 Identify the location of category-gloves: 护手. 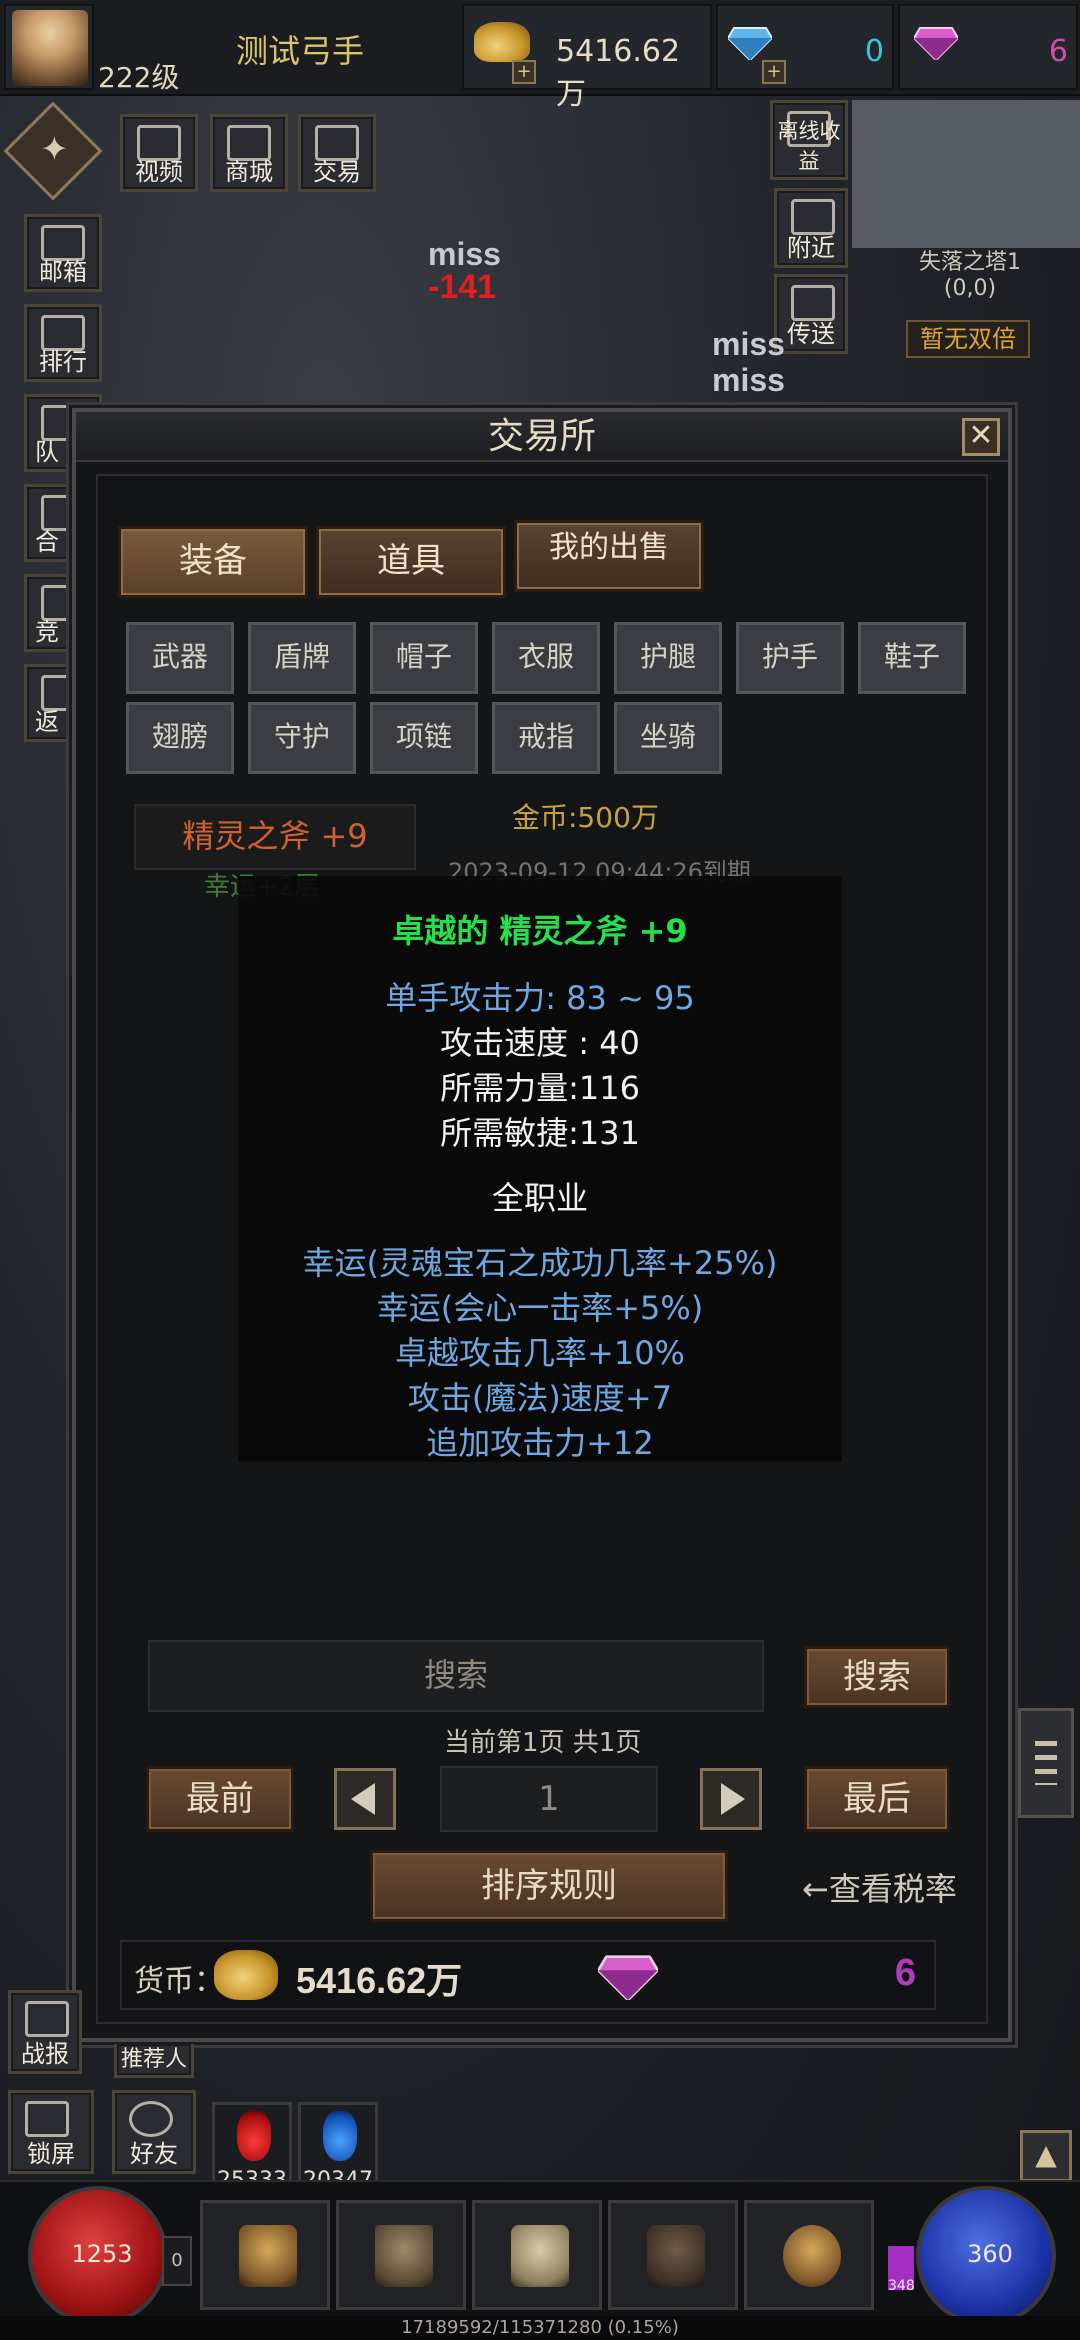
(790, 658).